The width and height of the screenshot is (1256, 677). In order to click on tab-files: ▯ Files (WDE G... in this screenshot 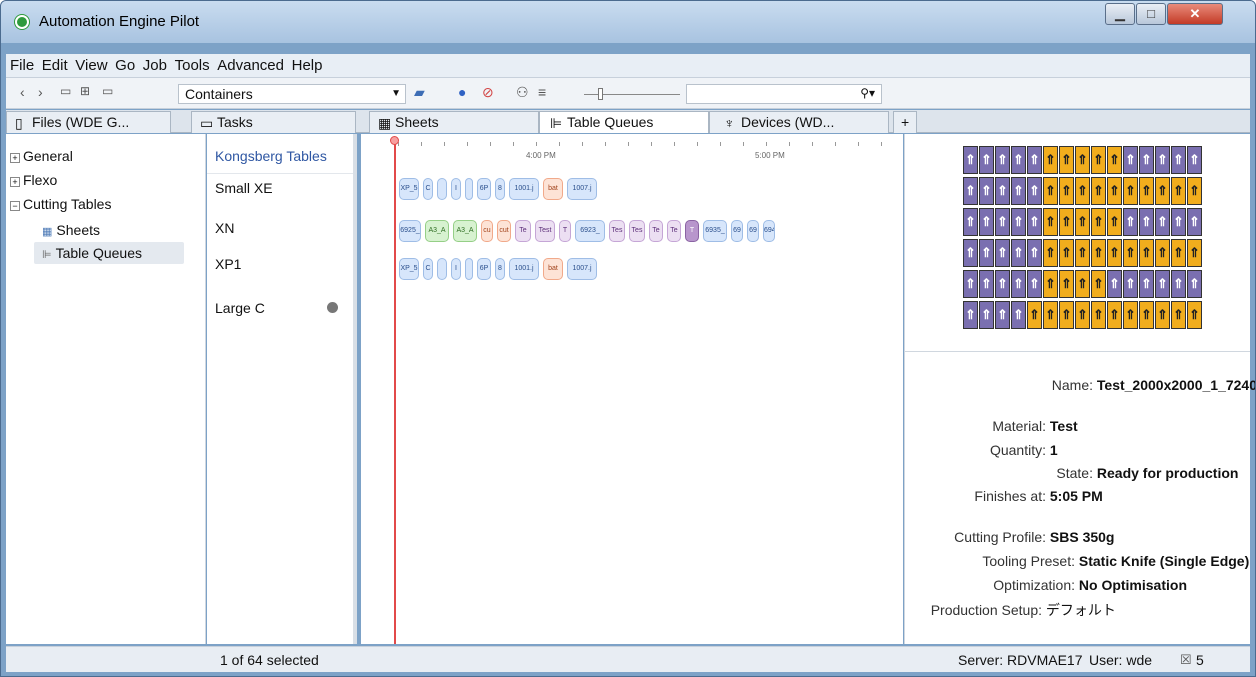, I will do `click(88, 122)`.